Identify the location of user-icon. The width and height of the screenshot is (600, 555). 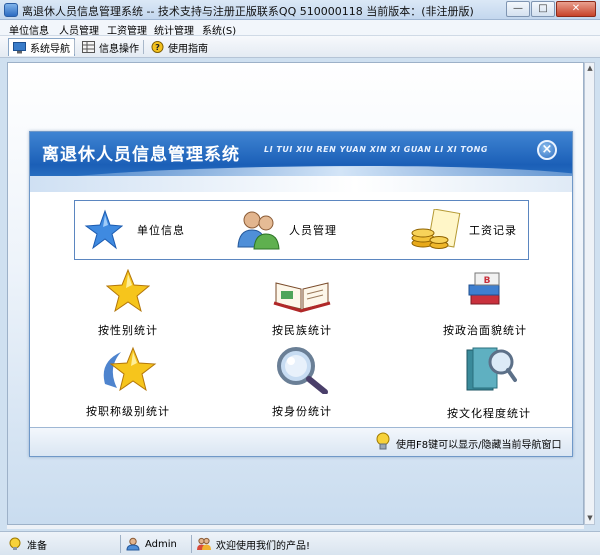
(133, 544).